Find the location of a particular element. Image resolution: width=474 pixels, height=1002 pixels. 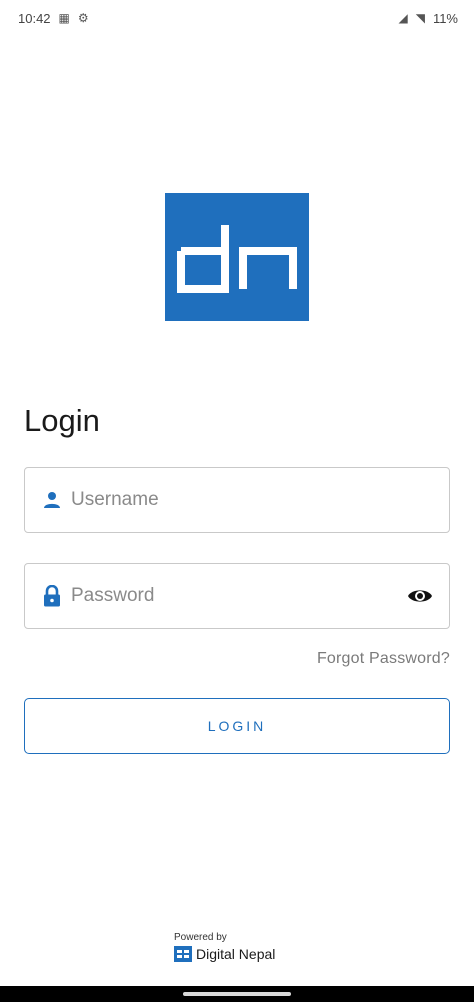

page-title: Login is located at coordinates (62, 420).